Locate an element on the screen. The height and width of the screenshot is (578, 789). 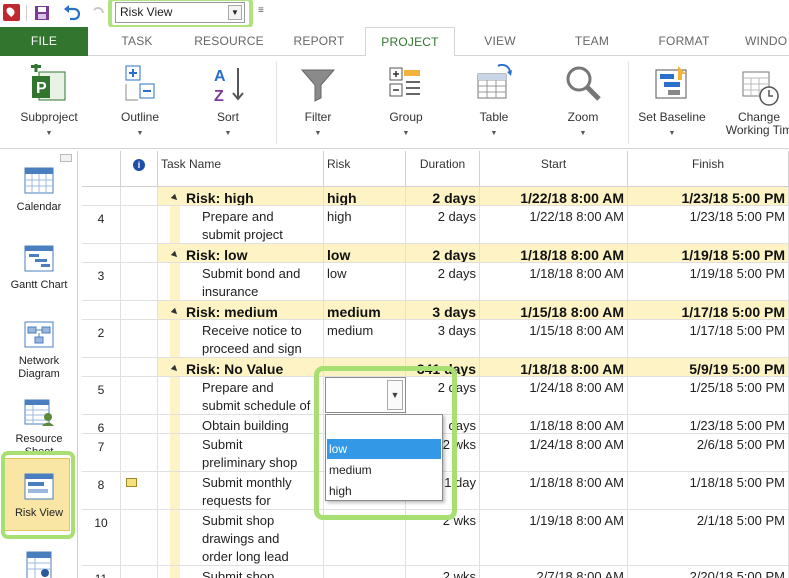
risk-cell: medium is located at coordinates (365, 339).